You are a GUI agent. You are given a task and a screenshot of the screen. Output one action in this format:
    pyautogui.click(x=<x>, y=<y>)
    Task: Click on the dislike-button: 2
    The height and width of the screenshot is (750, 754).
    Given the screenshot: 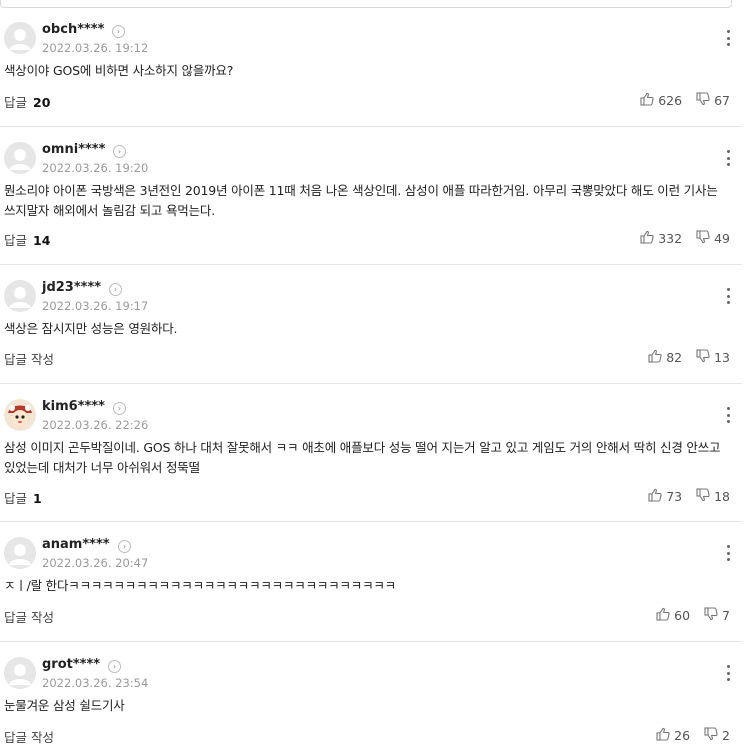 What is the action you would take?
    pyautogui.click(x=717, y=735)
    